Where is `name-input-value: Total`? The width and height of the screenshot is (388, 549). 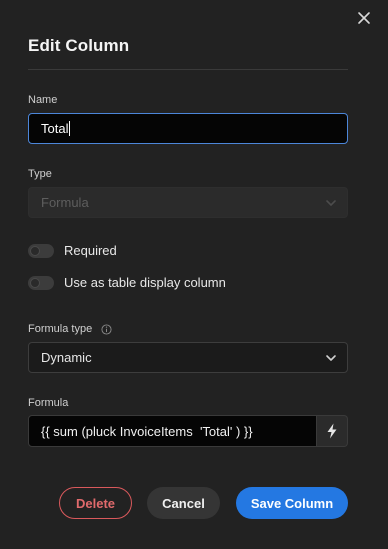
name-input-value: Total is located at coordinates (55, 128).